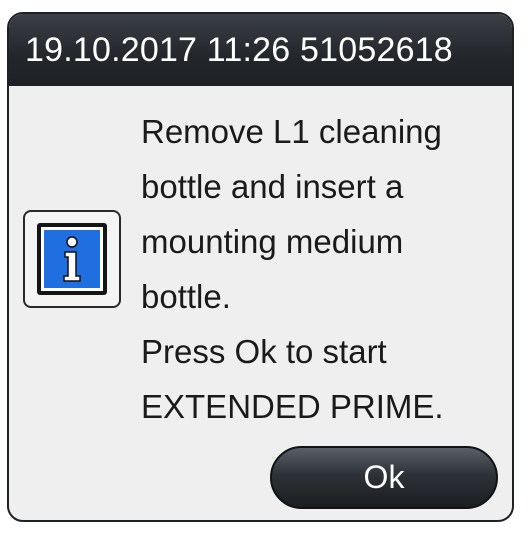 The image size is (528, 534). What do you see at coordinates (384, 477) in the screenshot?
I see `ok-button: Ok` at bounding box center [384, 477].